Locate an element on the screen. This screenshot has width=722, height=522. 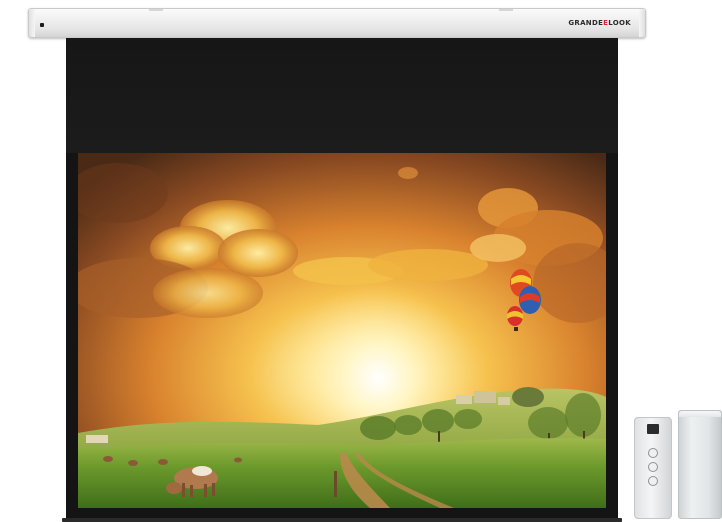
receiver-top-face is located at coordinates (700, 414).